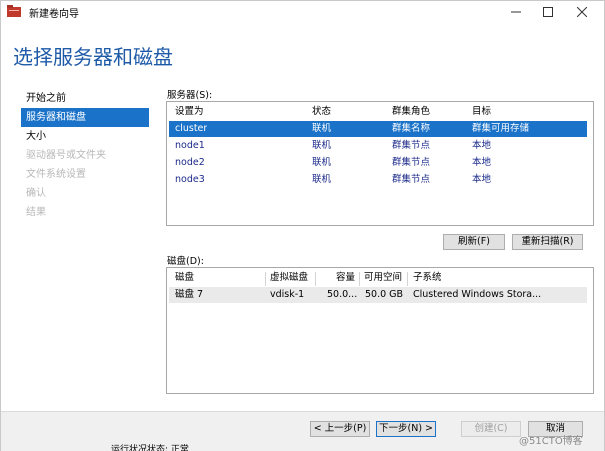 The image size is (605, 451). What do you see at coordinates (287, 294) in the screenshot?
I see `disk-vdisk: vdisk-1` at bounding box center [287, 294].